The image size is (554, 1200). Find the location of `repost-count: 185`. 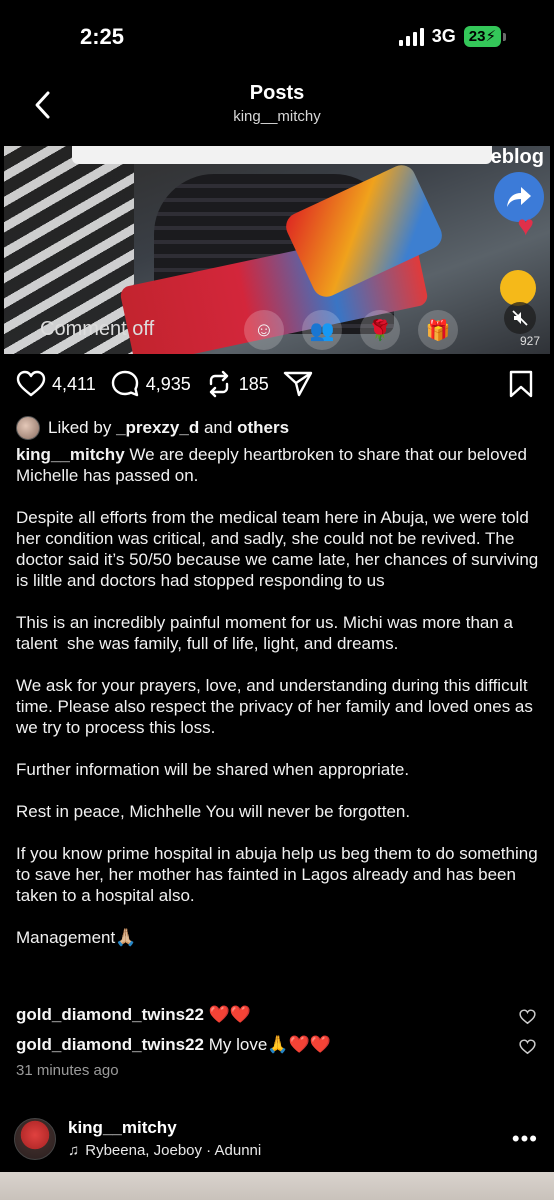

repost-count: 185 is located at coordinates (253, 383).